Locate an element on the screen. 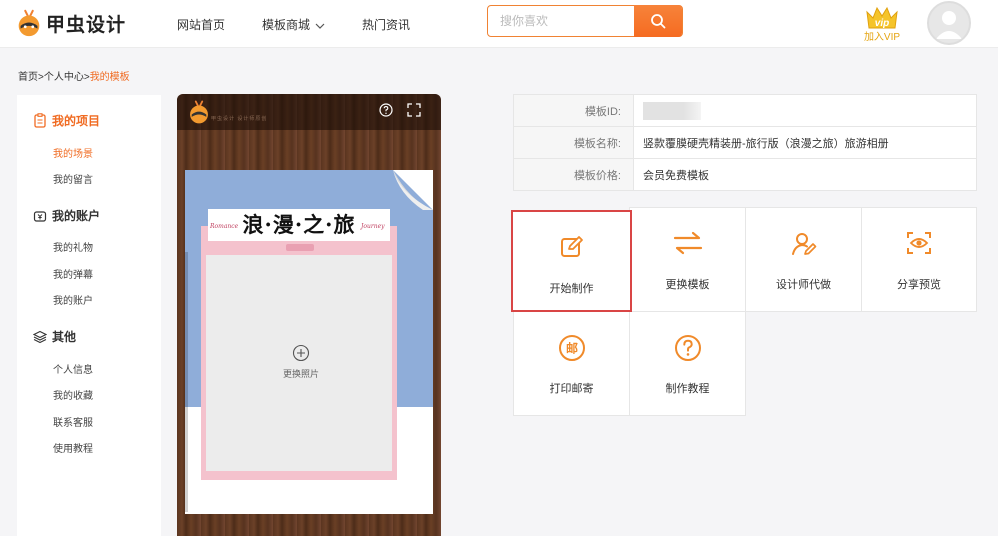  template-id-redacted is located at coordinates (672, 110).